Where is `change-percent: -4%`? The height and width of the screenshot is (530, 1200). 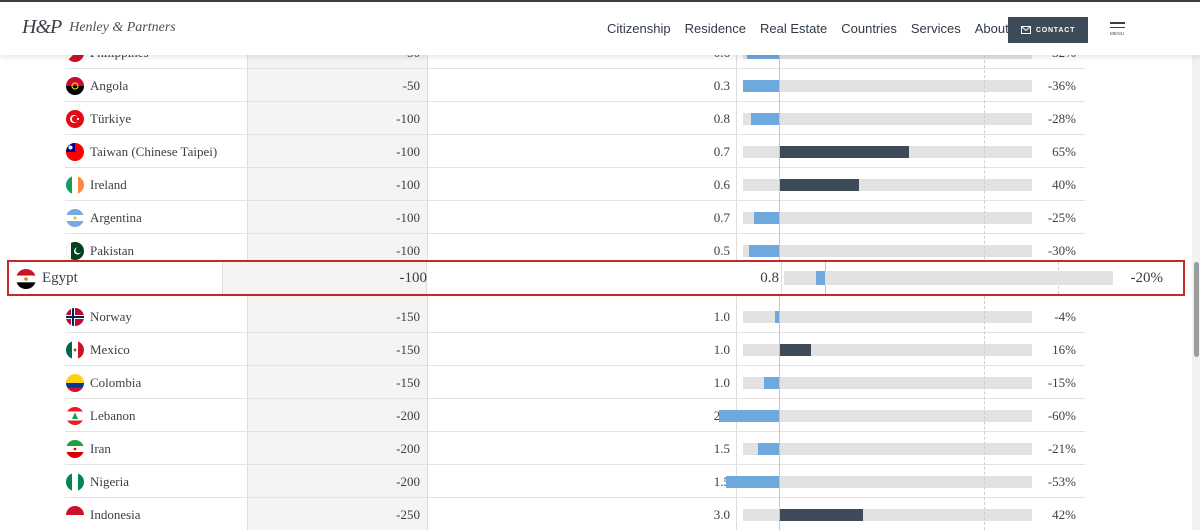
change-percent: -4% is located at coordinates (1065, 316).